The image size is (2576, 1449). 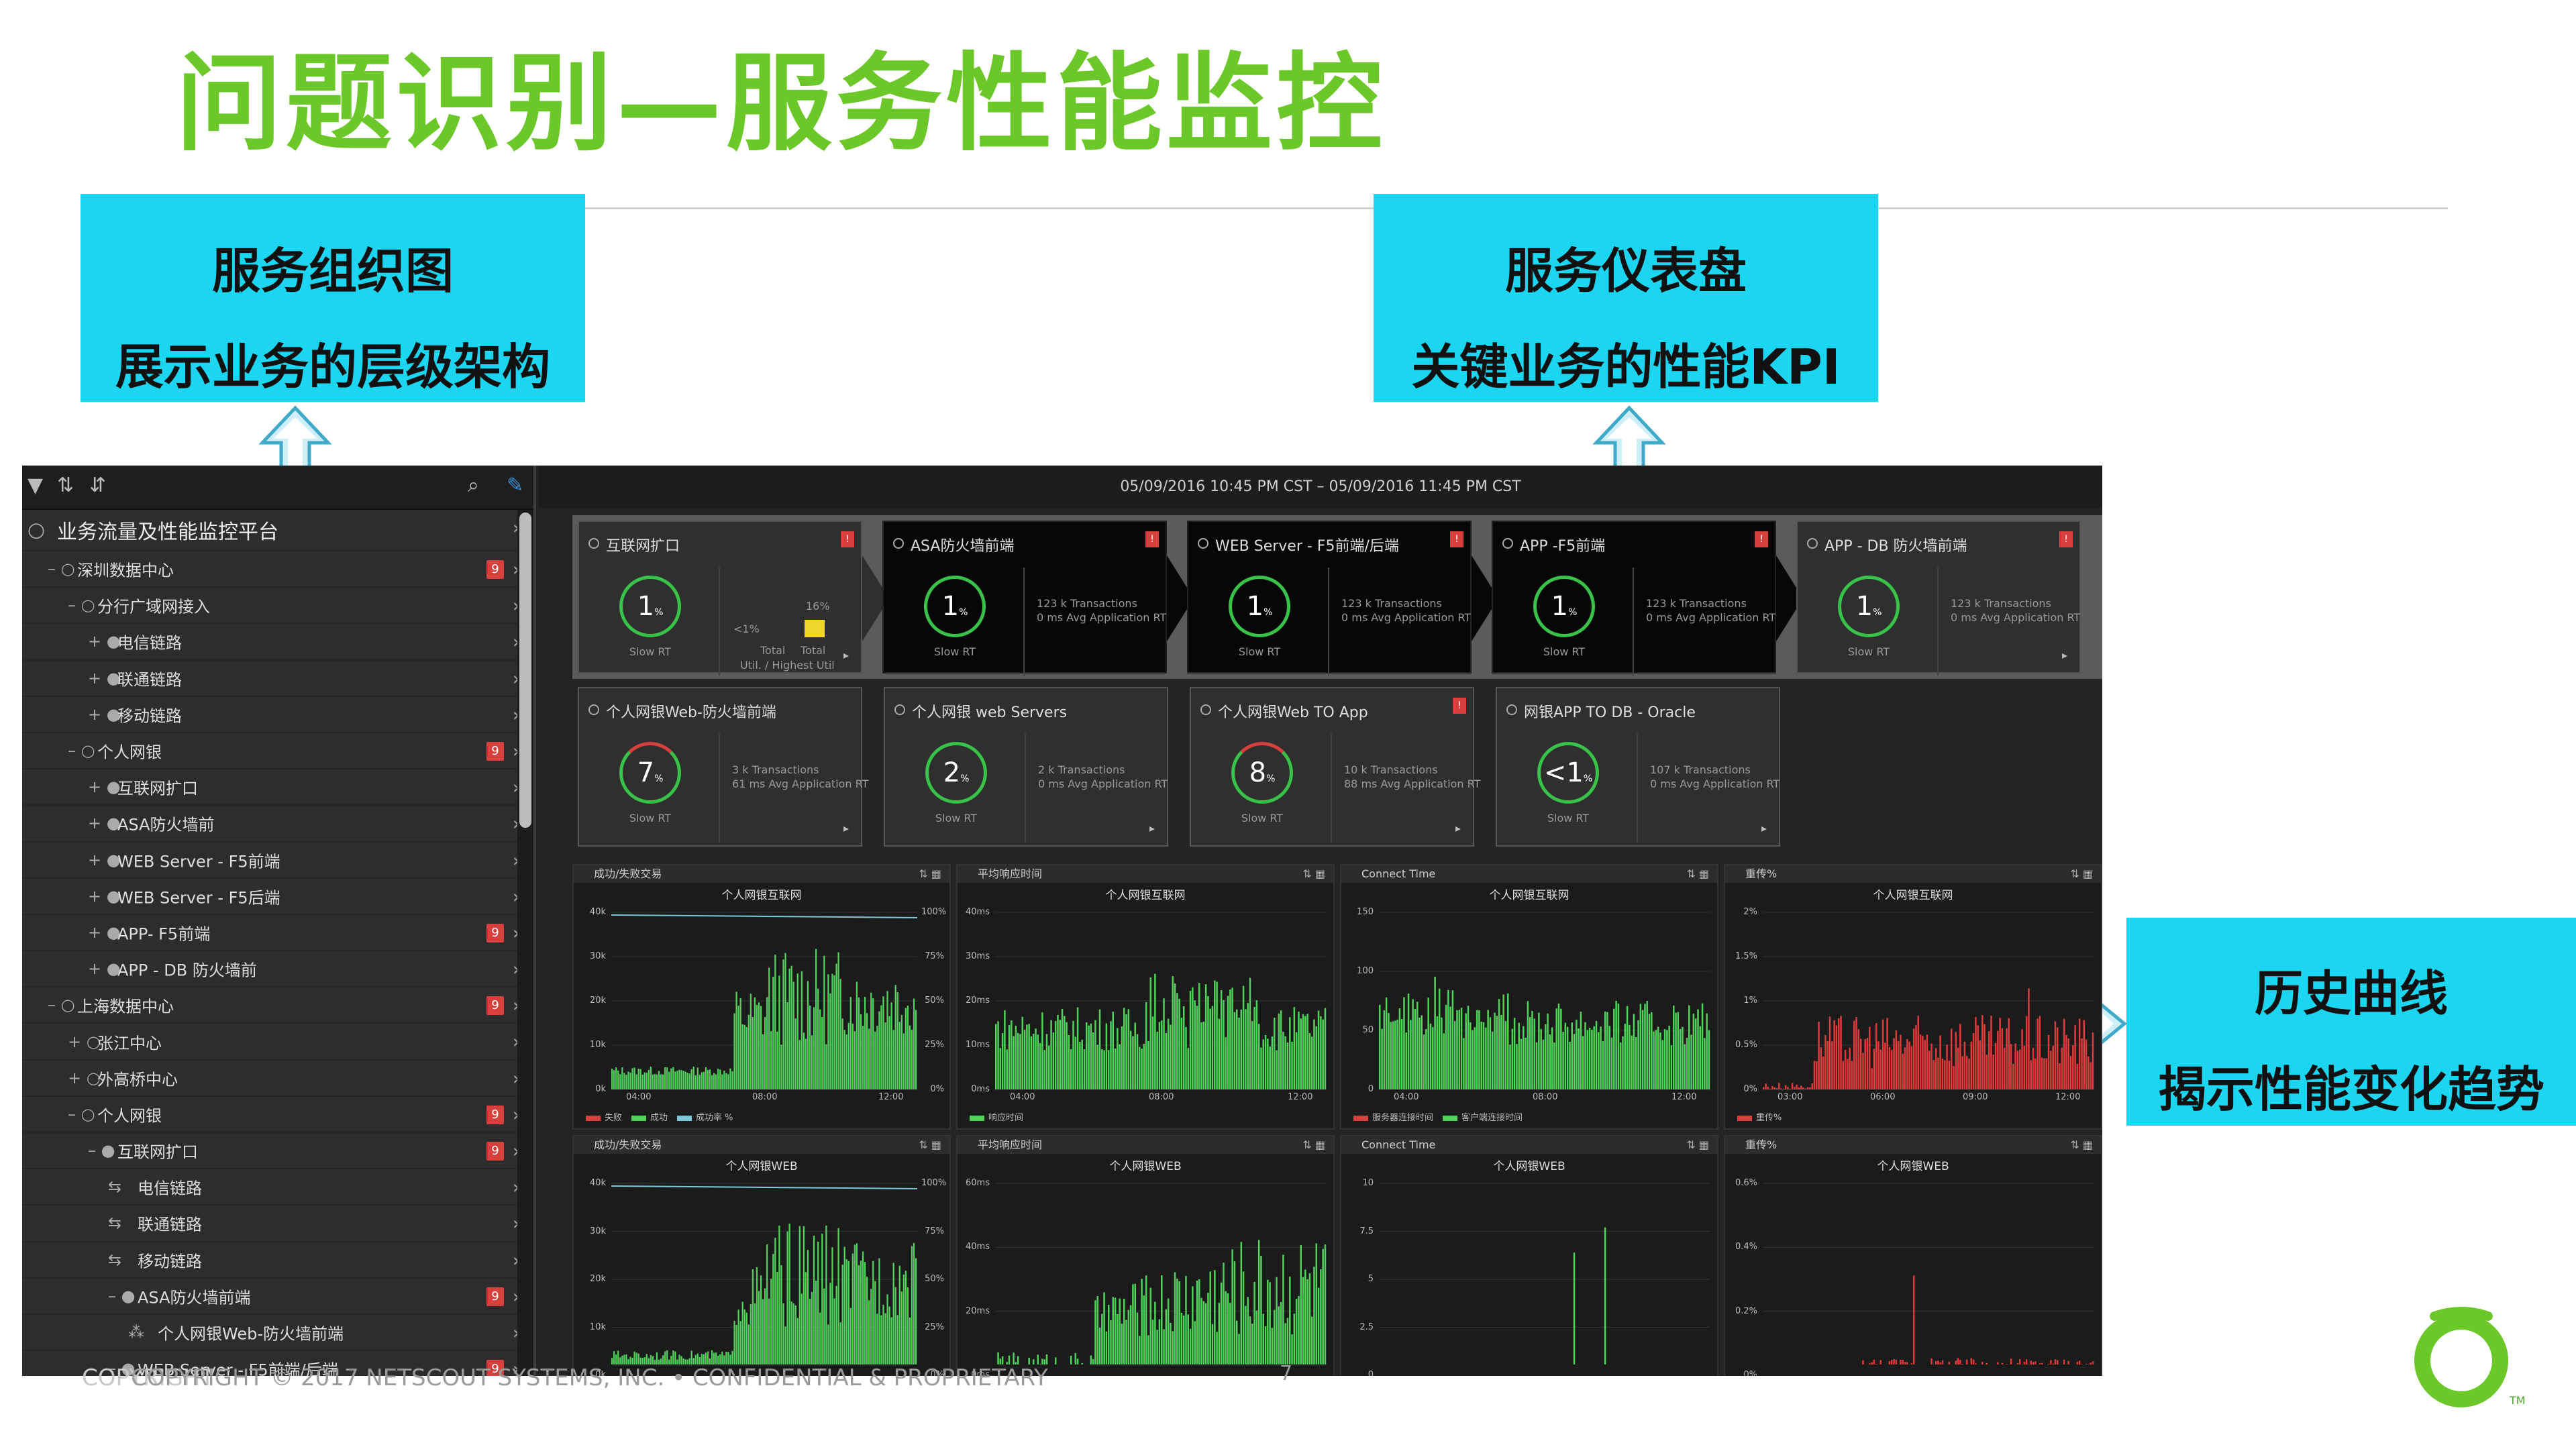 What do you see at coordinates (277, 569) in the screenshot?
I see `tree-item: – ○ 深圳数据中心 9 ›` at bounding box center [277, 569].